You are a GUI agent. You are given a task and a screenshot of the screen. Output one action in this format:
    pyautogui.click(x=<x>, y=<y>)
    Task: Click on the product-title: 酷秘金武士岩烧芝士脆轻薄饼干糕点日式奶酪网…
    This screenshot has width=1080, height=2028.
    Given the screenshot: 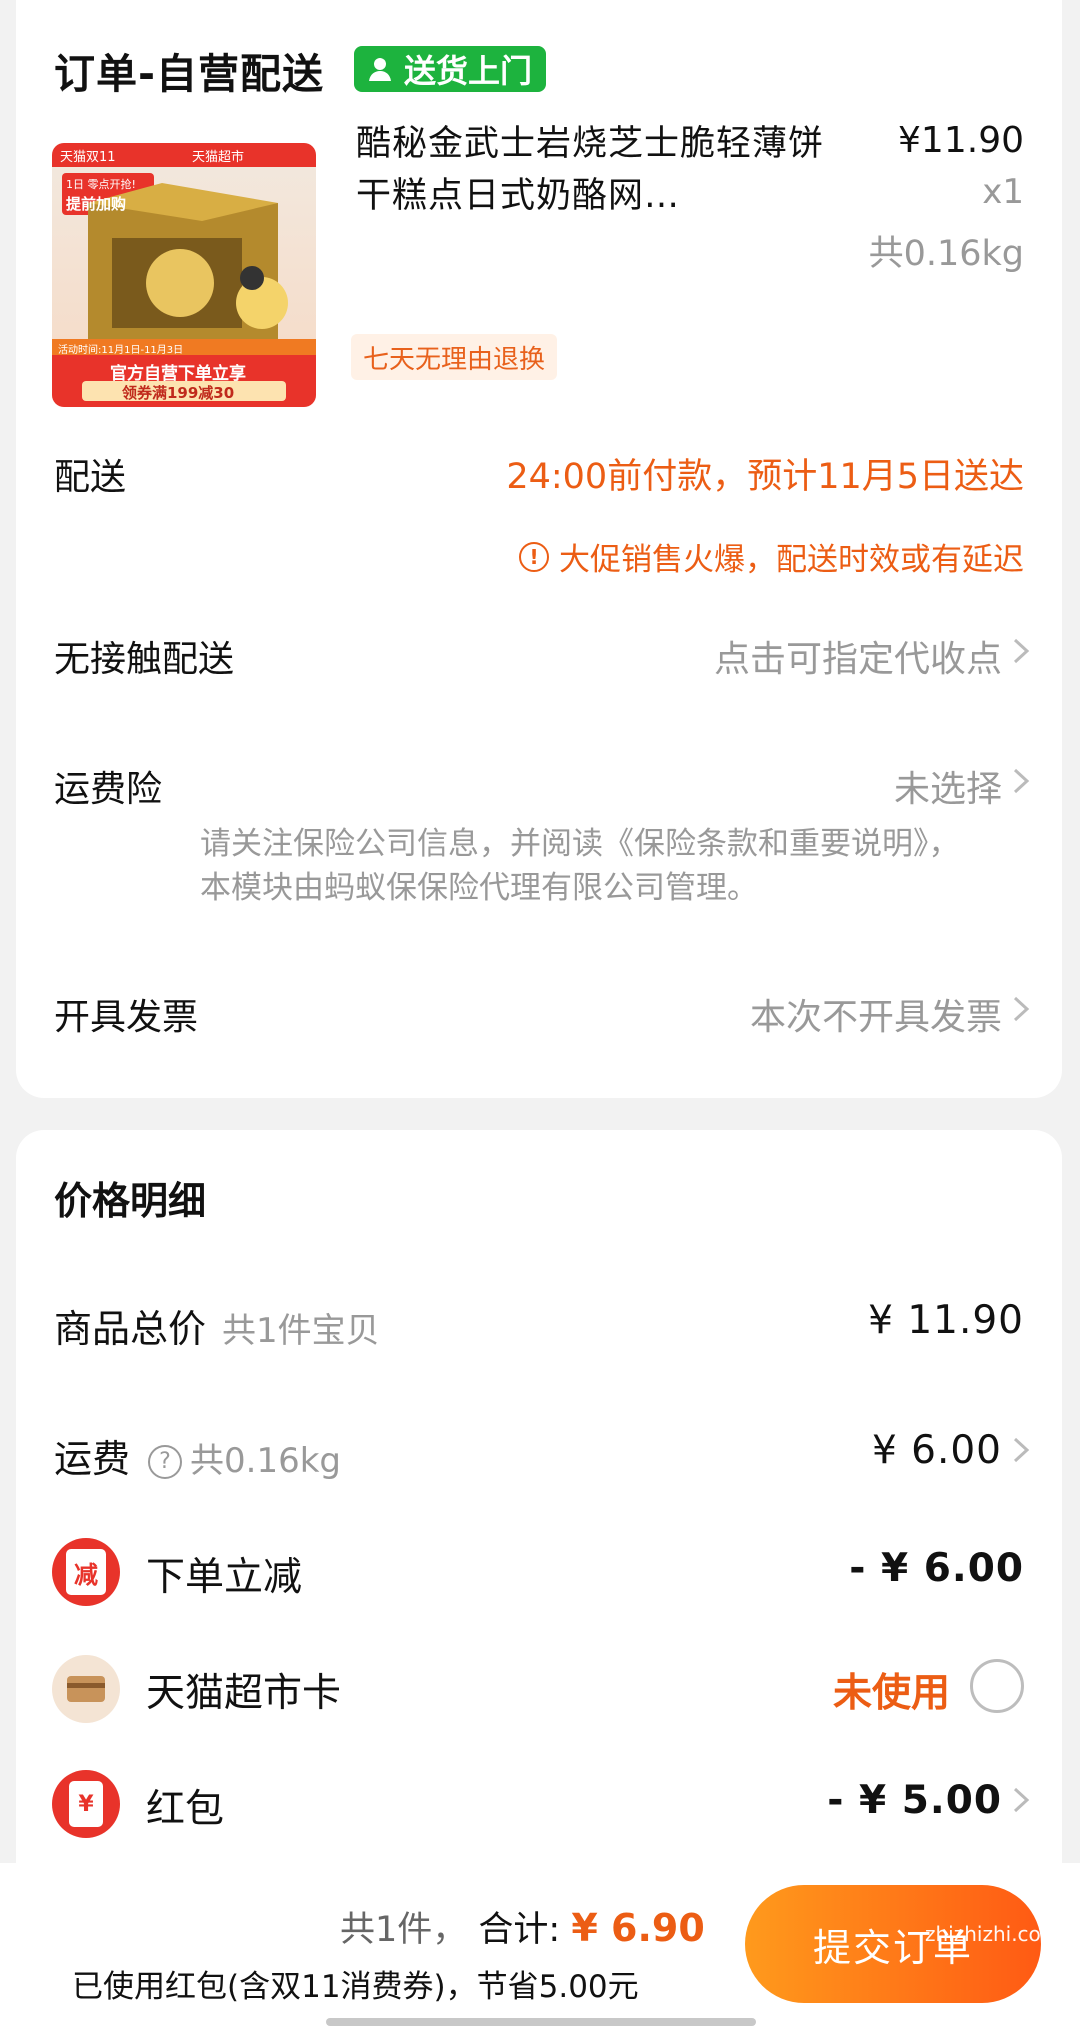 What is the action you would take?
    pyautogui.click(x=591, y=170)
    